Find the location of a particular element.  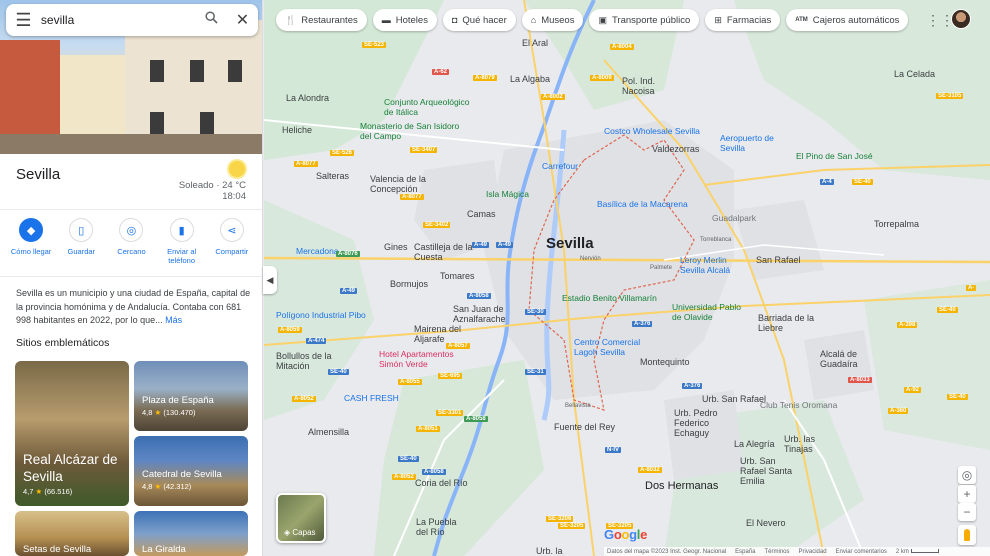

map-label-poi: Aeropuerto de Sevilla is located at coordinates (755, 143).